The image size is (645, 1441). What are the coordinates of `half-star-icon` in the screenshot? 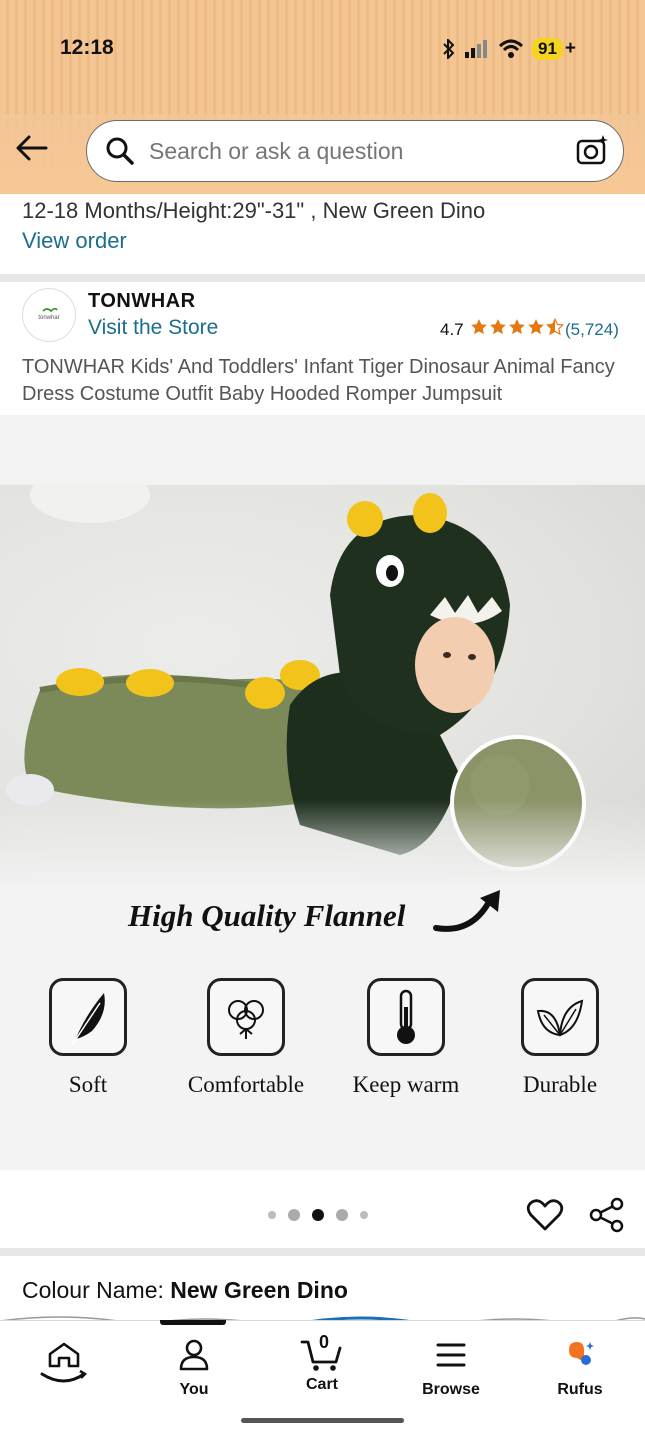 It's located at (555, 327).